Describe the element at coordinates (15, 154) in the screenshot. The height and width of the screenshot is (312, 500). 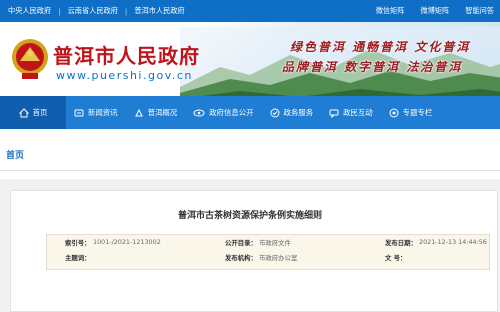
I see `breadcrumb-home: 首页` at that location.